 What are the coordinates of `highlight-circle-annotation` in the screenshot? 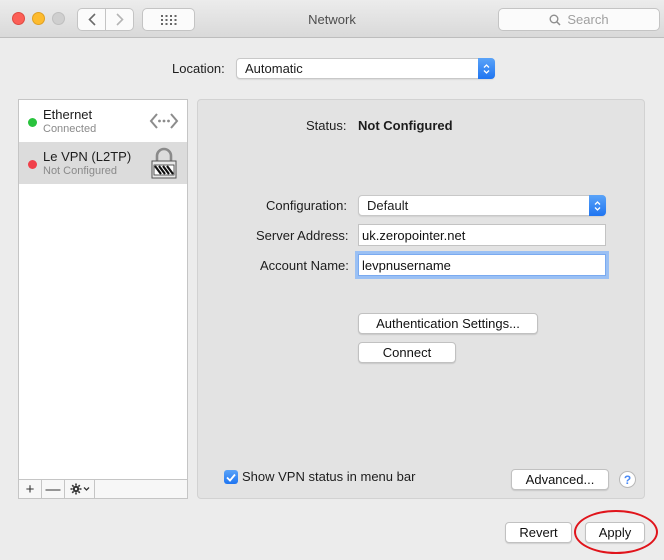 It's located at (616, 532).